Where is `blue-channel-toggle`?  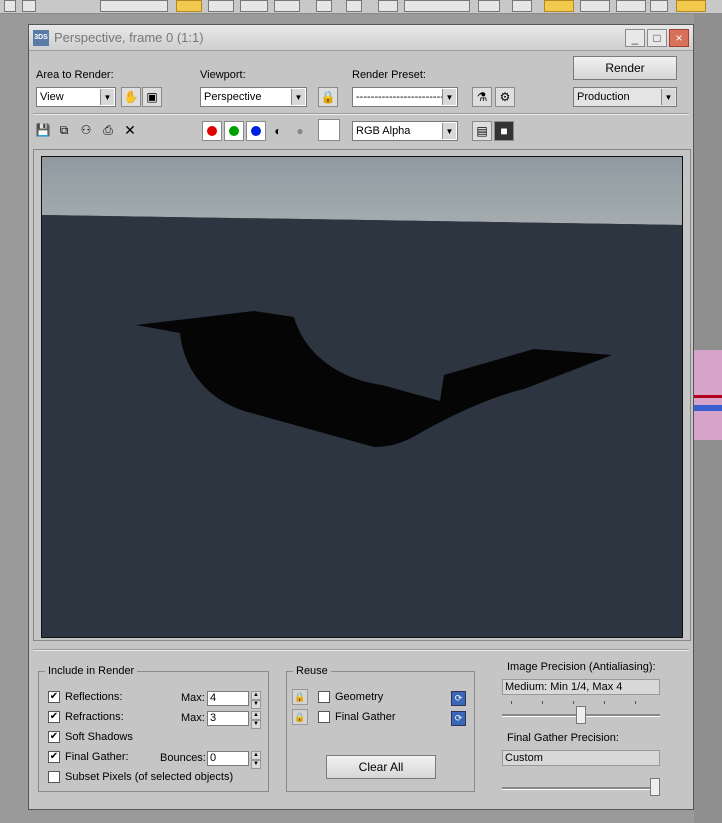 blue-channel-toggle is located at coordinates (256, 131).